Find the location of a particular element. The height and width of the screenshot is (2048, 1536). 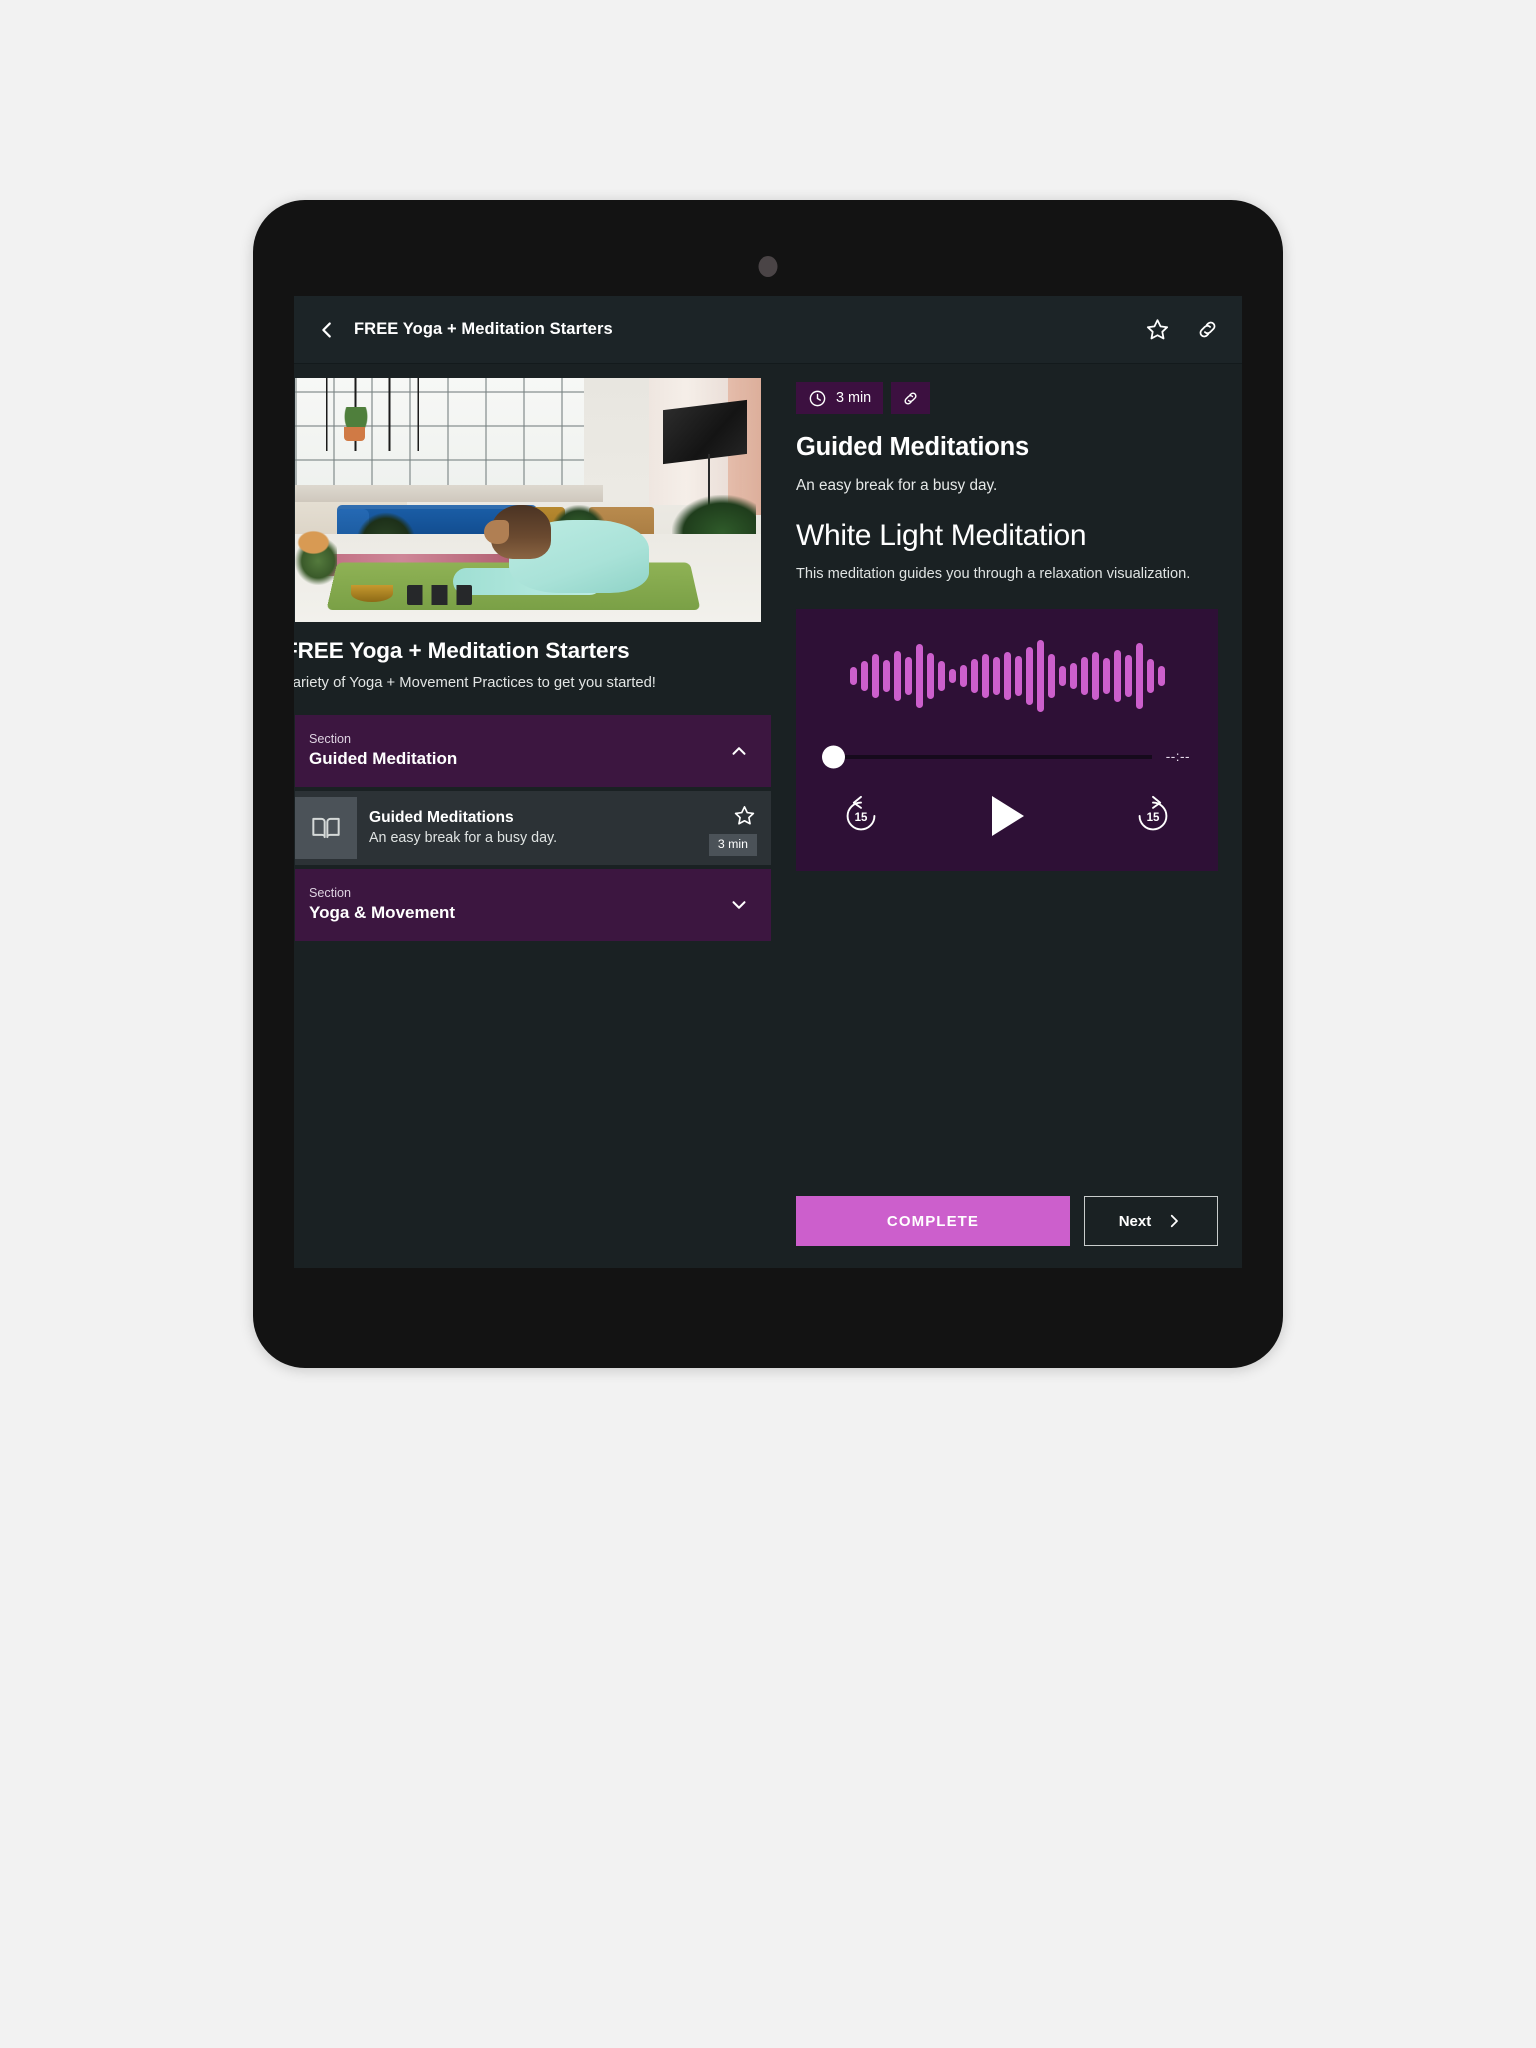

course-hero-image is located at coordinates (528, 500).